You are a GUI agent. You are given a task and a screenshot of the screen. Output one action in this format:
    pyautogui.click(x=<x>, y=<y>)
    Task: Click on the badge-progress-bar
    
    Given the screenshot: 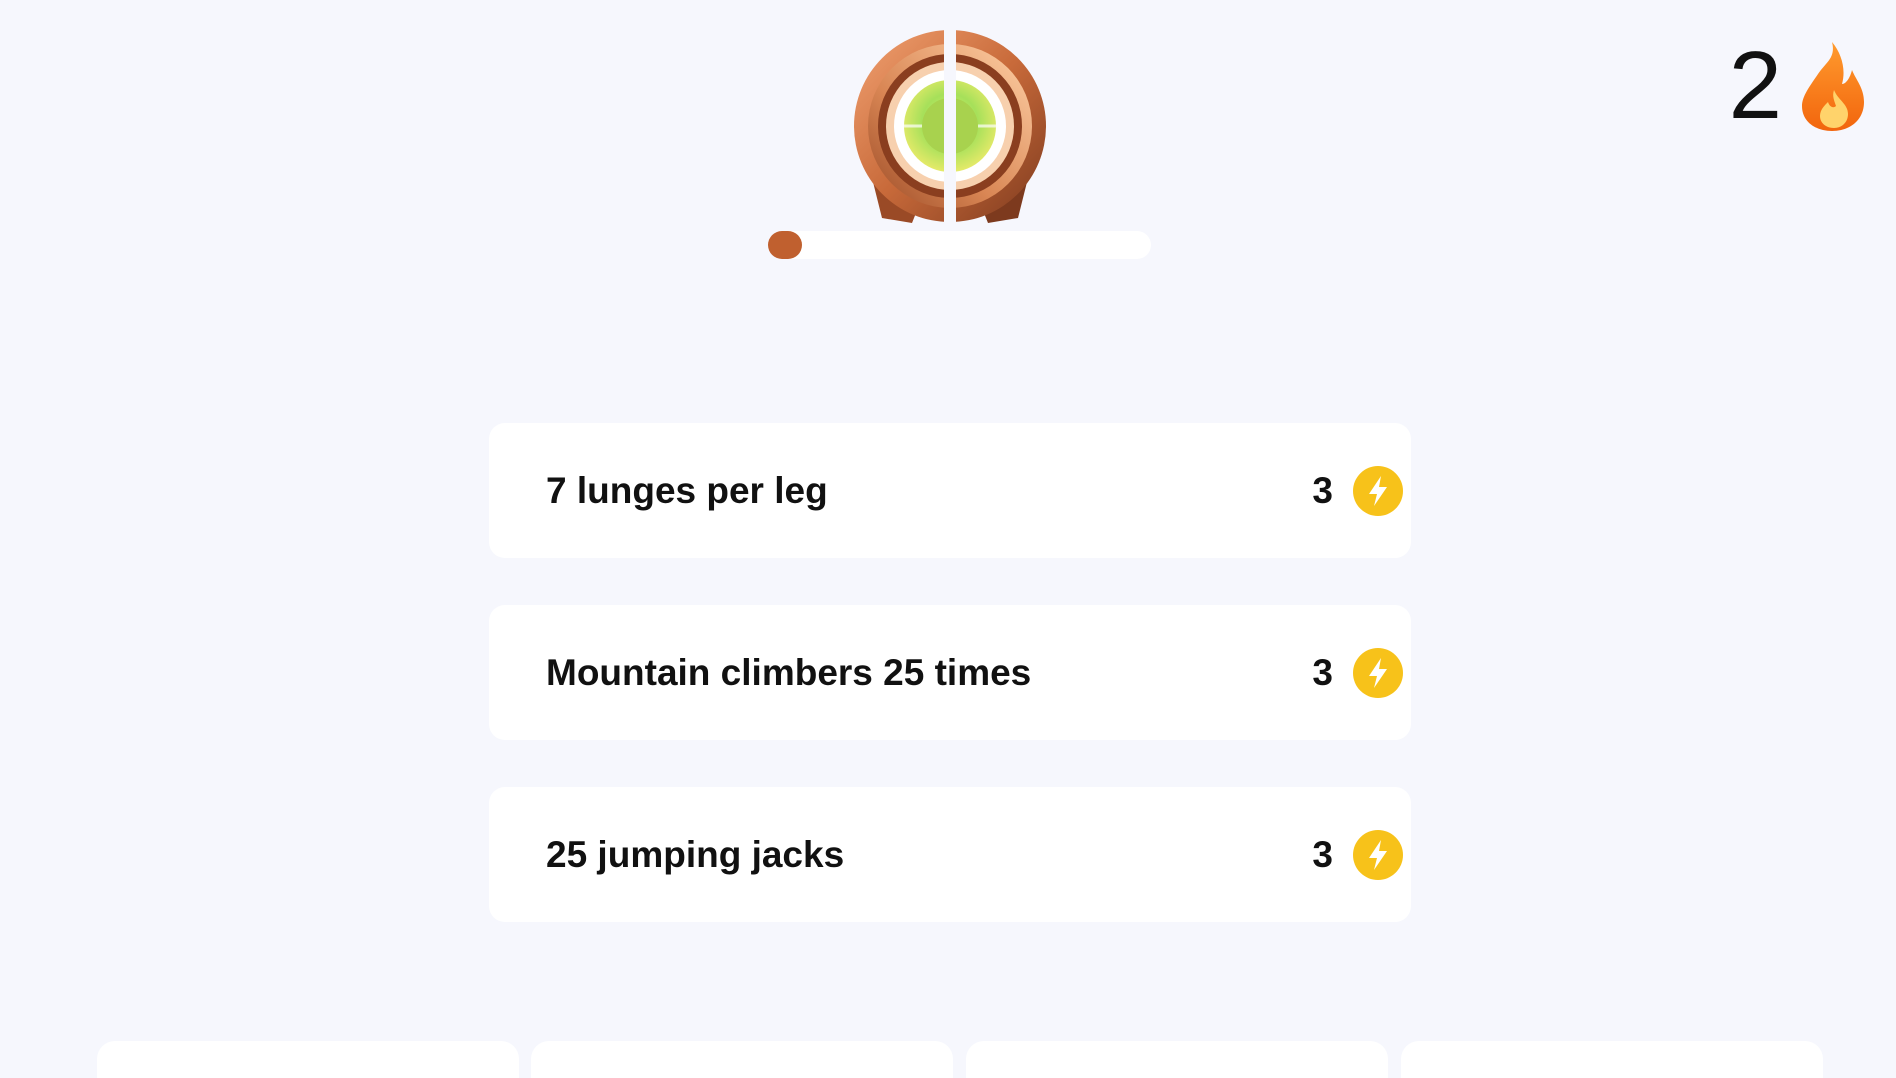 What is the action you would take?
    pyautogui.click(x=959, y=245)
    